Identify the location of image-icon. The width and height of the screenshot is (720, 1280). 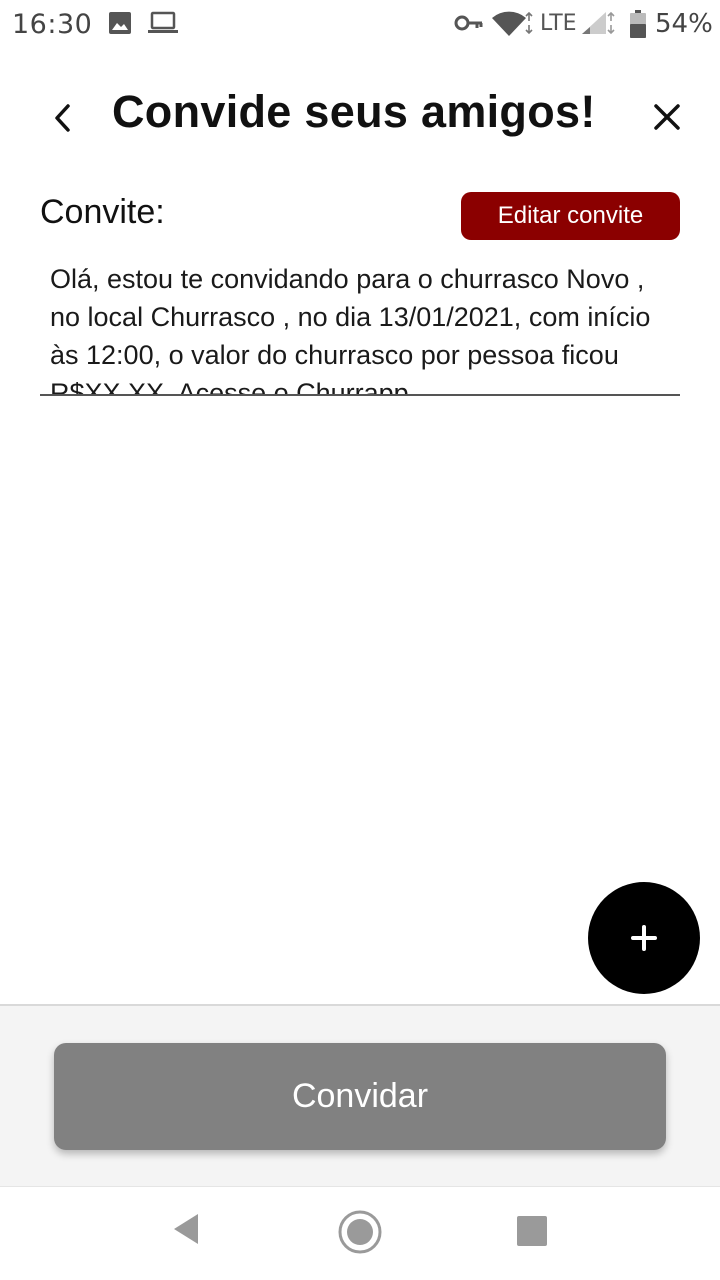
(120, 23).